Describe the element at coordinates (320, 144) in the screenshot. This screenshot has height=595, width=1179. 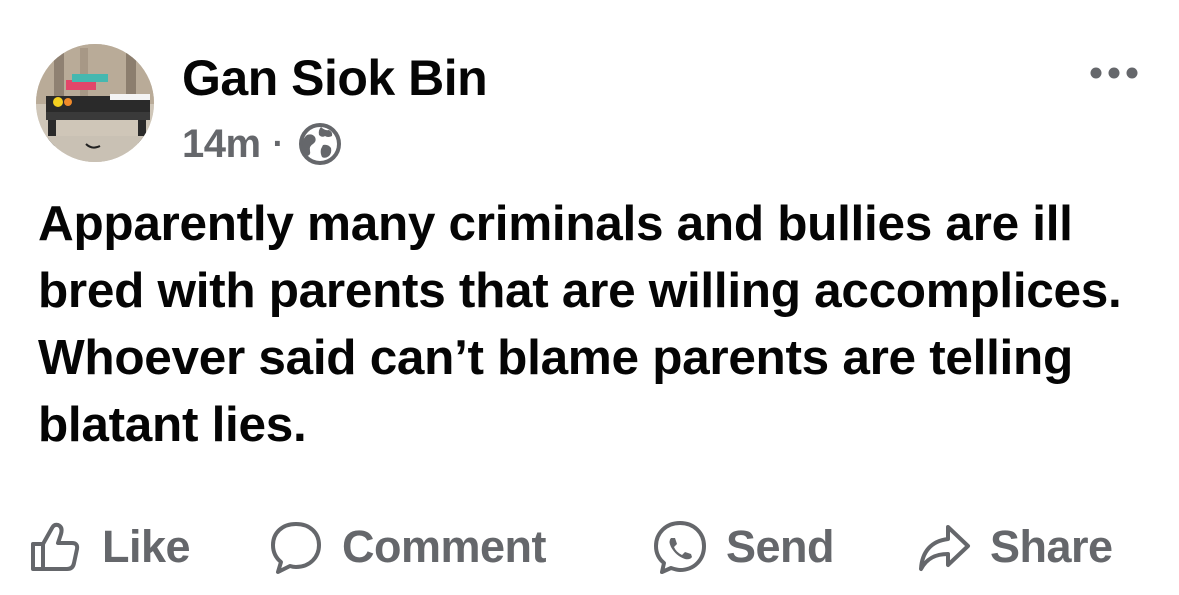
I see `globe-icon` at that location.